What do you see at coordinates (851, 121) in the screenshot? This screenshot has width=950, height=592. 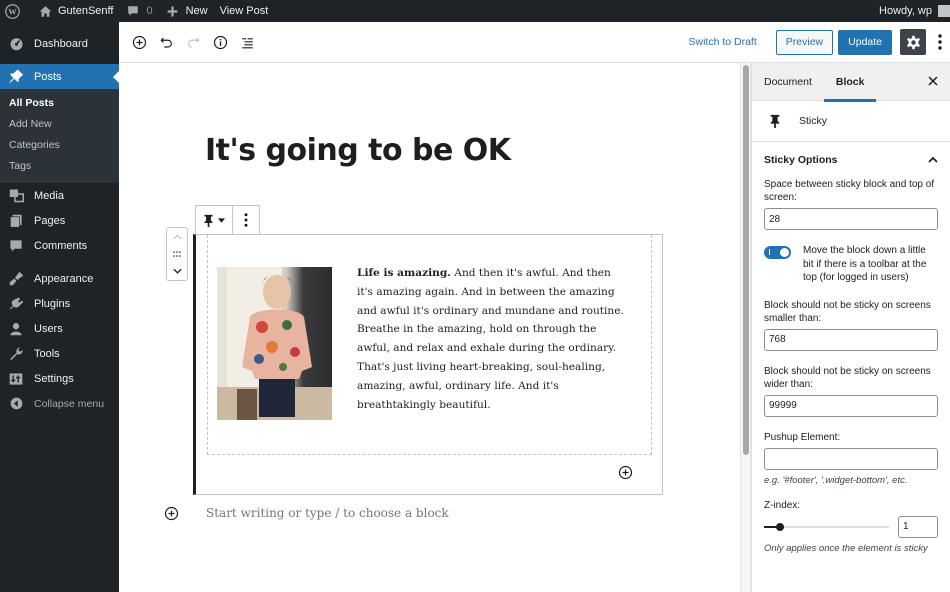 I see `block-card: Sticky` at bounding box center [851, 121].